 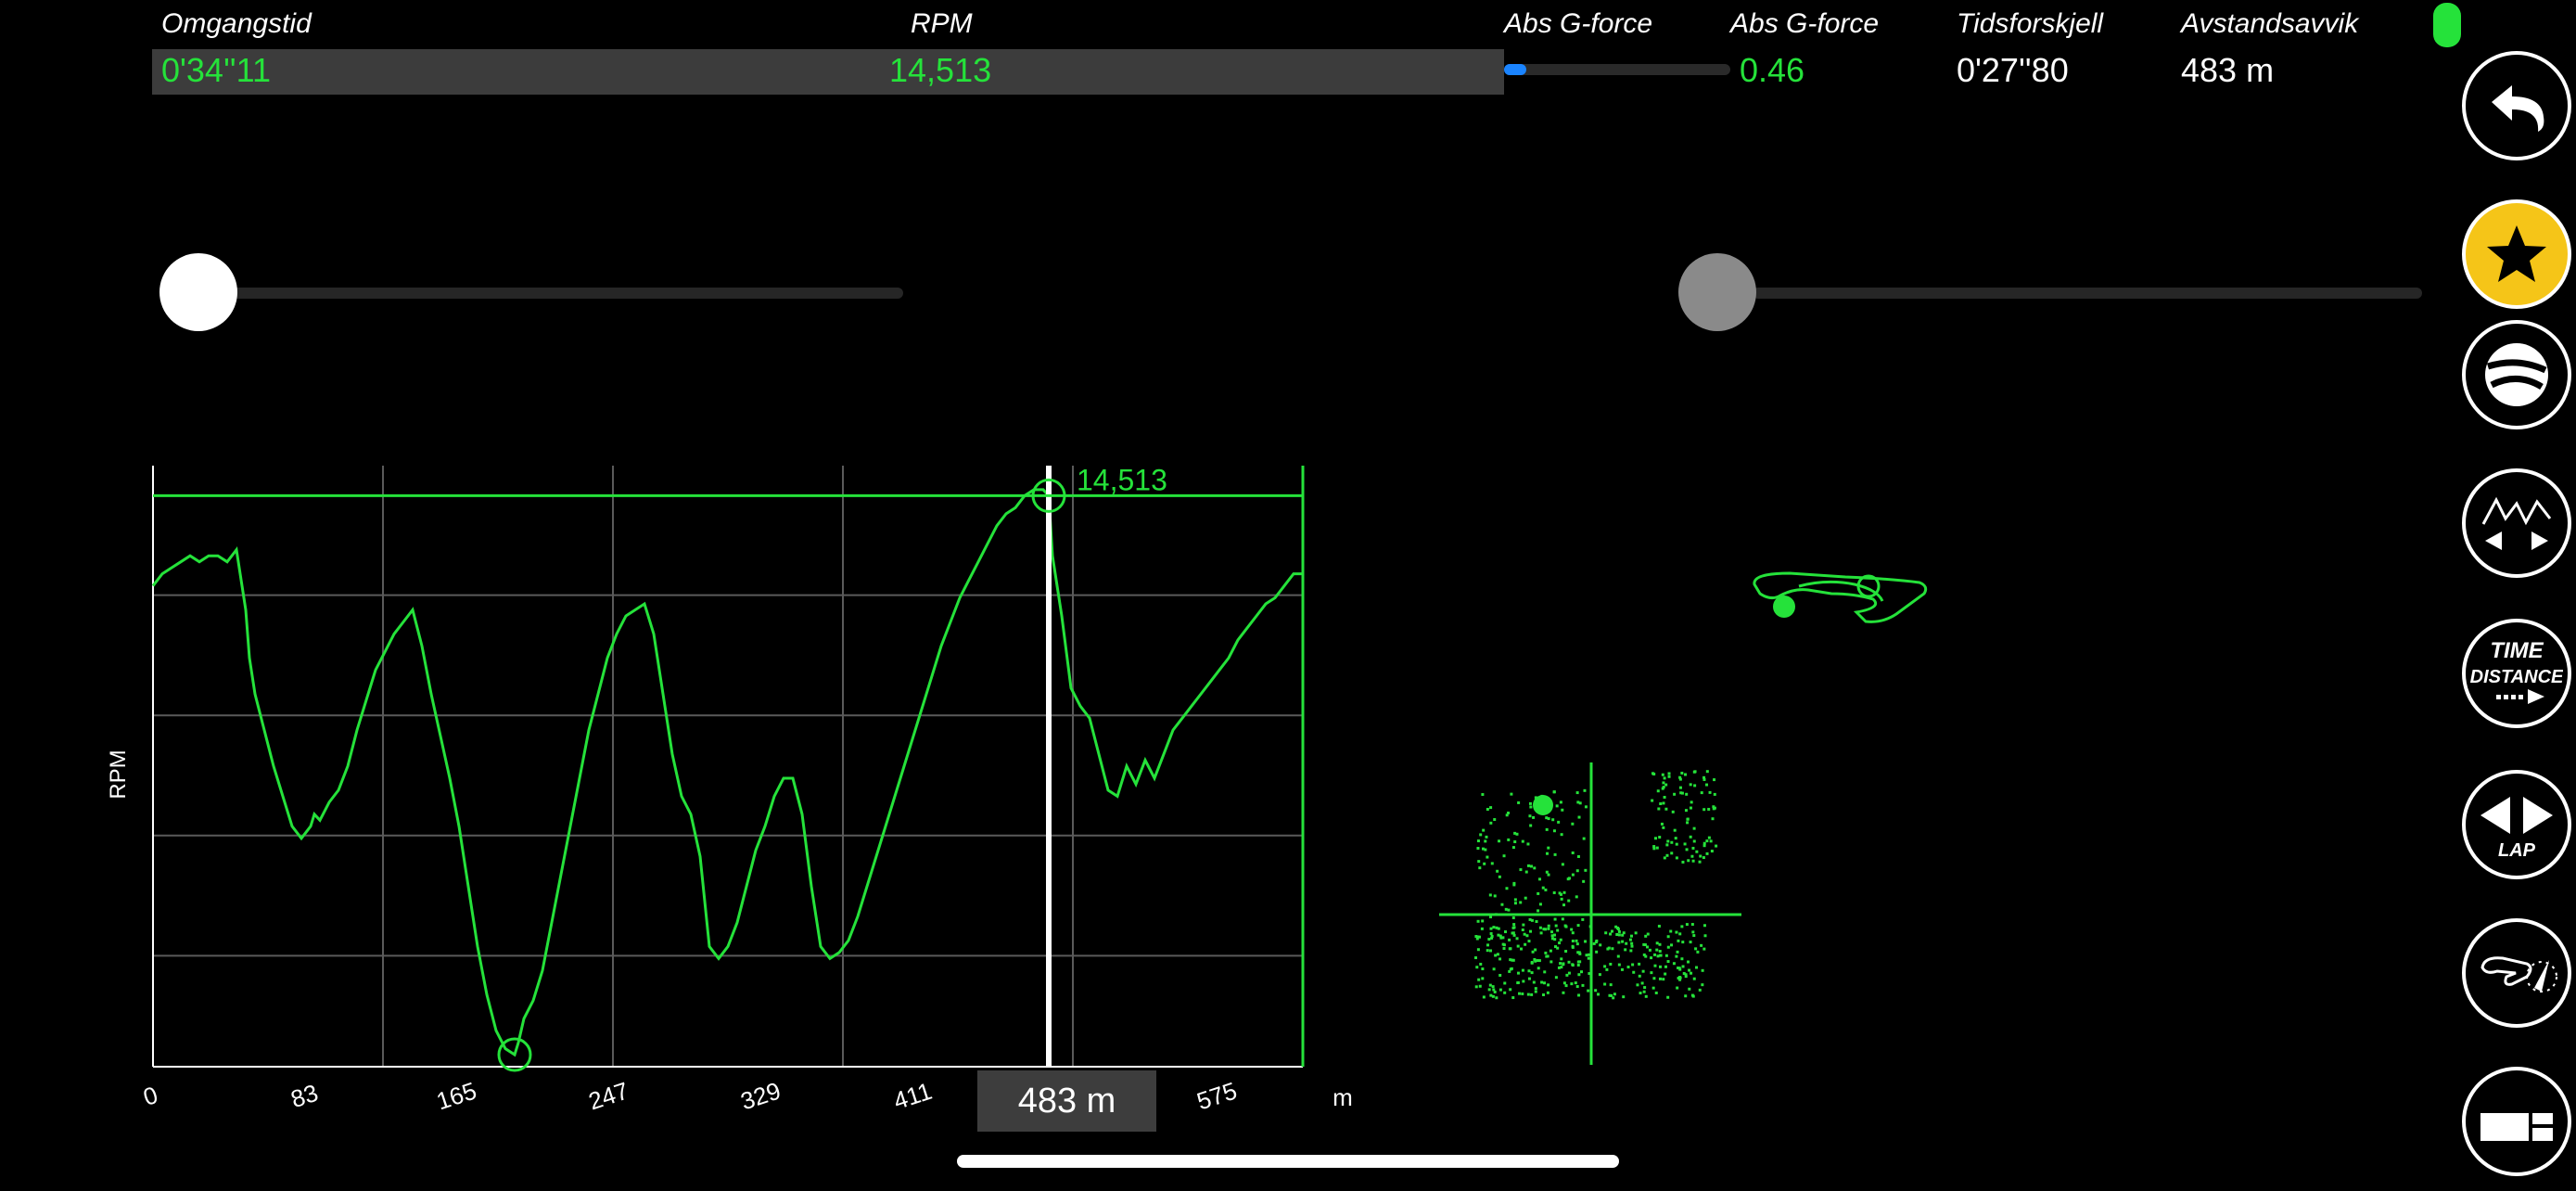 What do you see at coordinates (2516, 374) in the screenshot?
I see `globe-button` at bounding box center [2516, 374].